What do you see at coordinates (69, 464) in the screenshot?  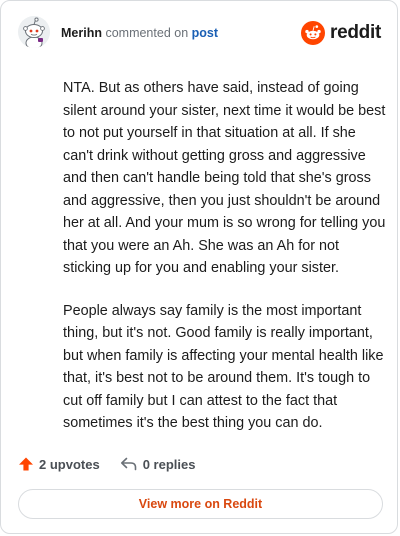 I see `upvote-count: 2 upvotes` at bounding box center [69, 464].